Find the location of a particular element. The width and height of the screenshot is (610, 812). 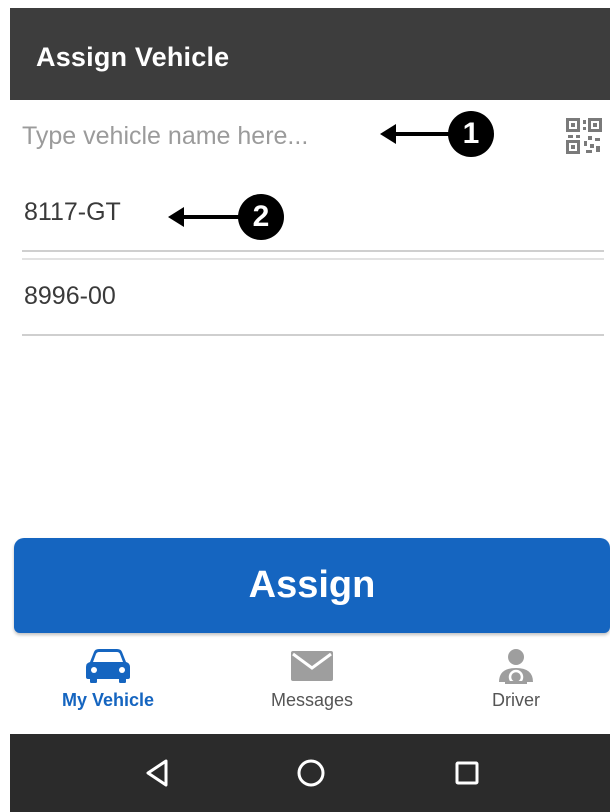

system-home-button is located at coordinates (311, 773).